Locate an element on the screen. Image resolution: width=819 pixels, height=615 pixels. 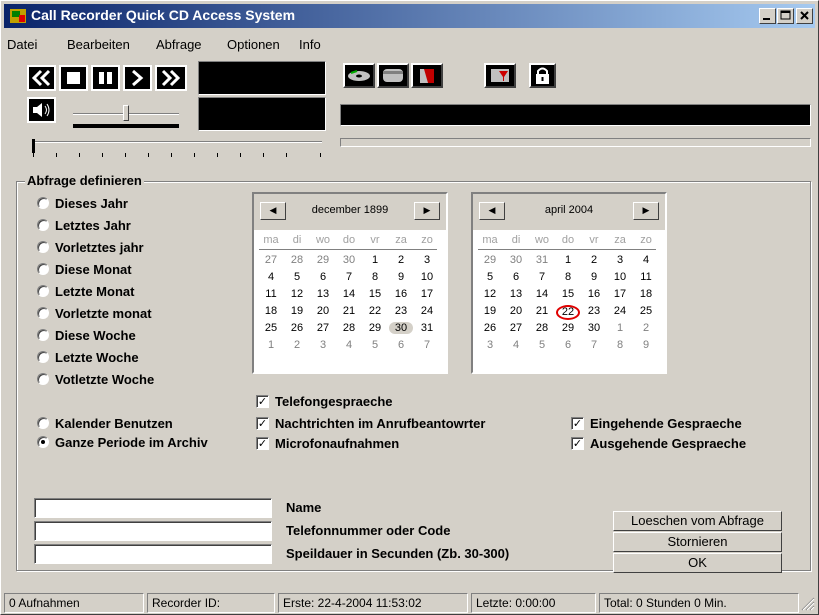
radio-diese-woche: Diese Woche is located at coordinates (86, 335).